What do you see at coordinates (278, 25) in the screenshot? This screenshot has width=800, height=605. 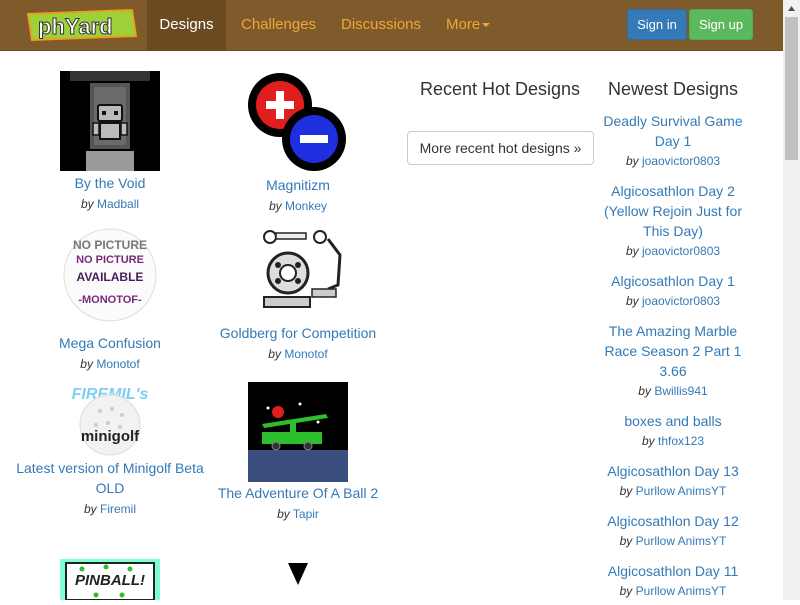 I see `nav-challenges: Challenges` at bounding box center [278, 25].